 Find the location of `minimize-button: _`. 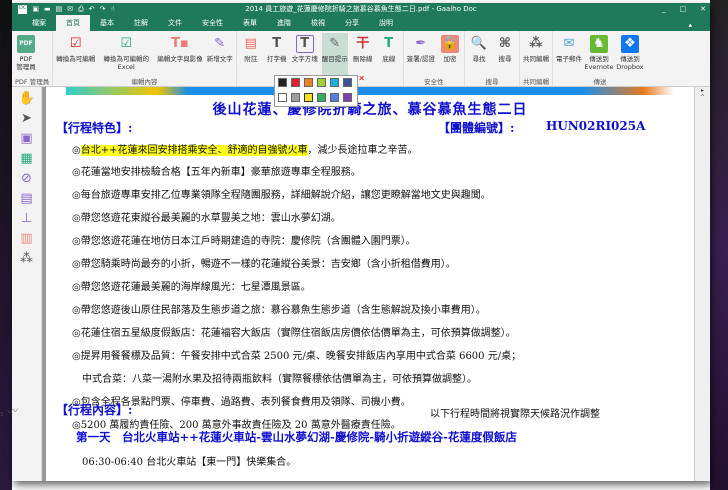

minimize-button: _ is located at coordinates (664, 9).